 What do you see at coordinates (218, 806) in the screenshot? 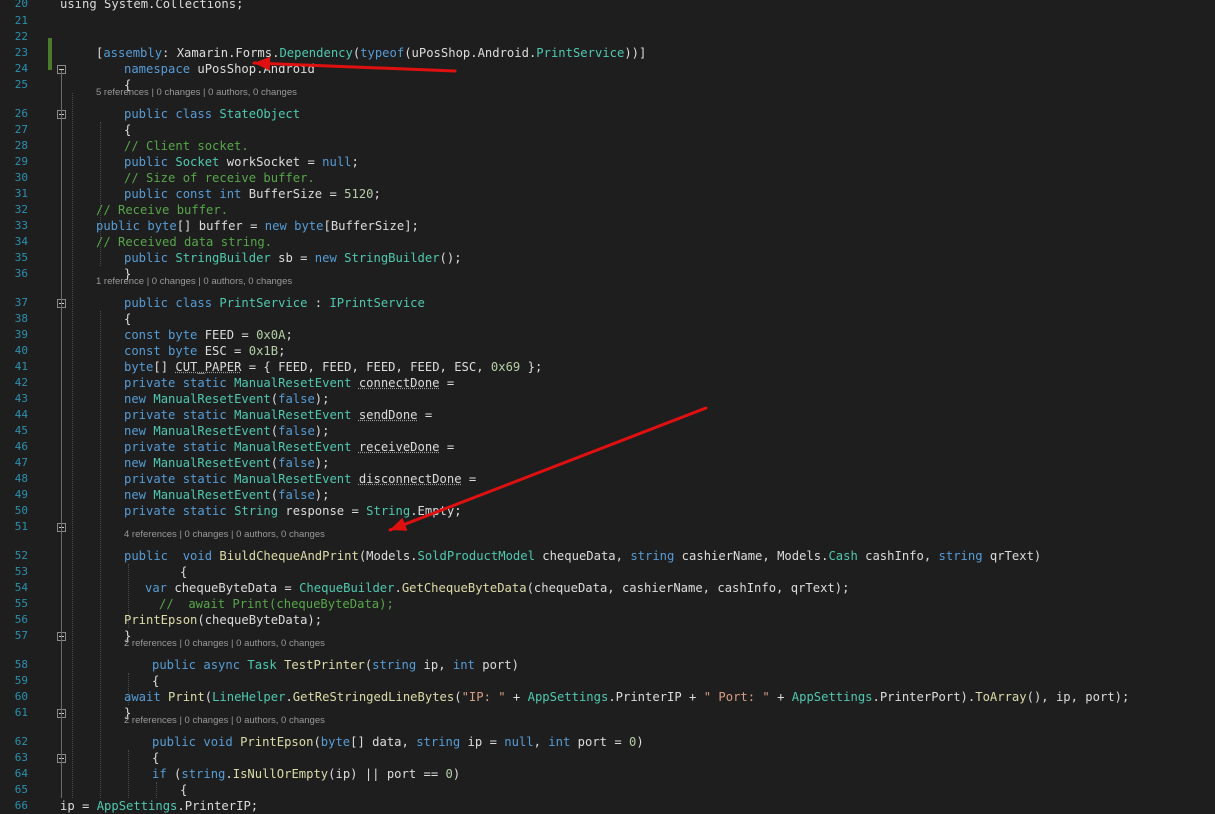
I see `code-token: .PrinterIP;` at bounding box center [218, 806].